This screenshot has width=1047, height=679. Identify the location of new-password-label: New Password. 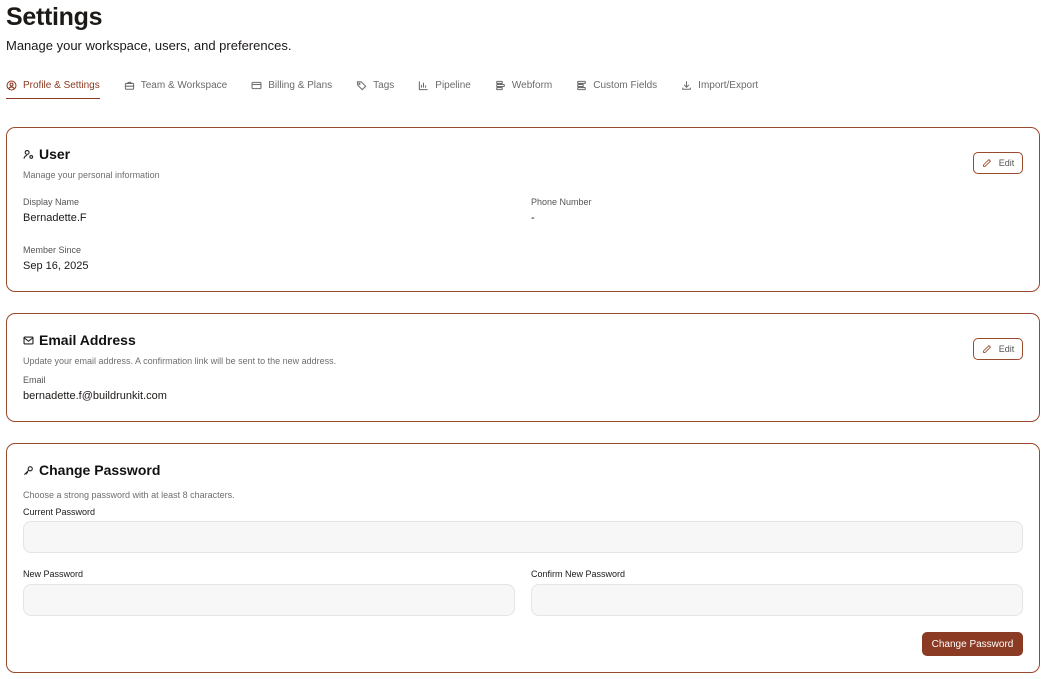
(53, 574).